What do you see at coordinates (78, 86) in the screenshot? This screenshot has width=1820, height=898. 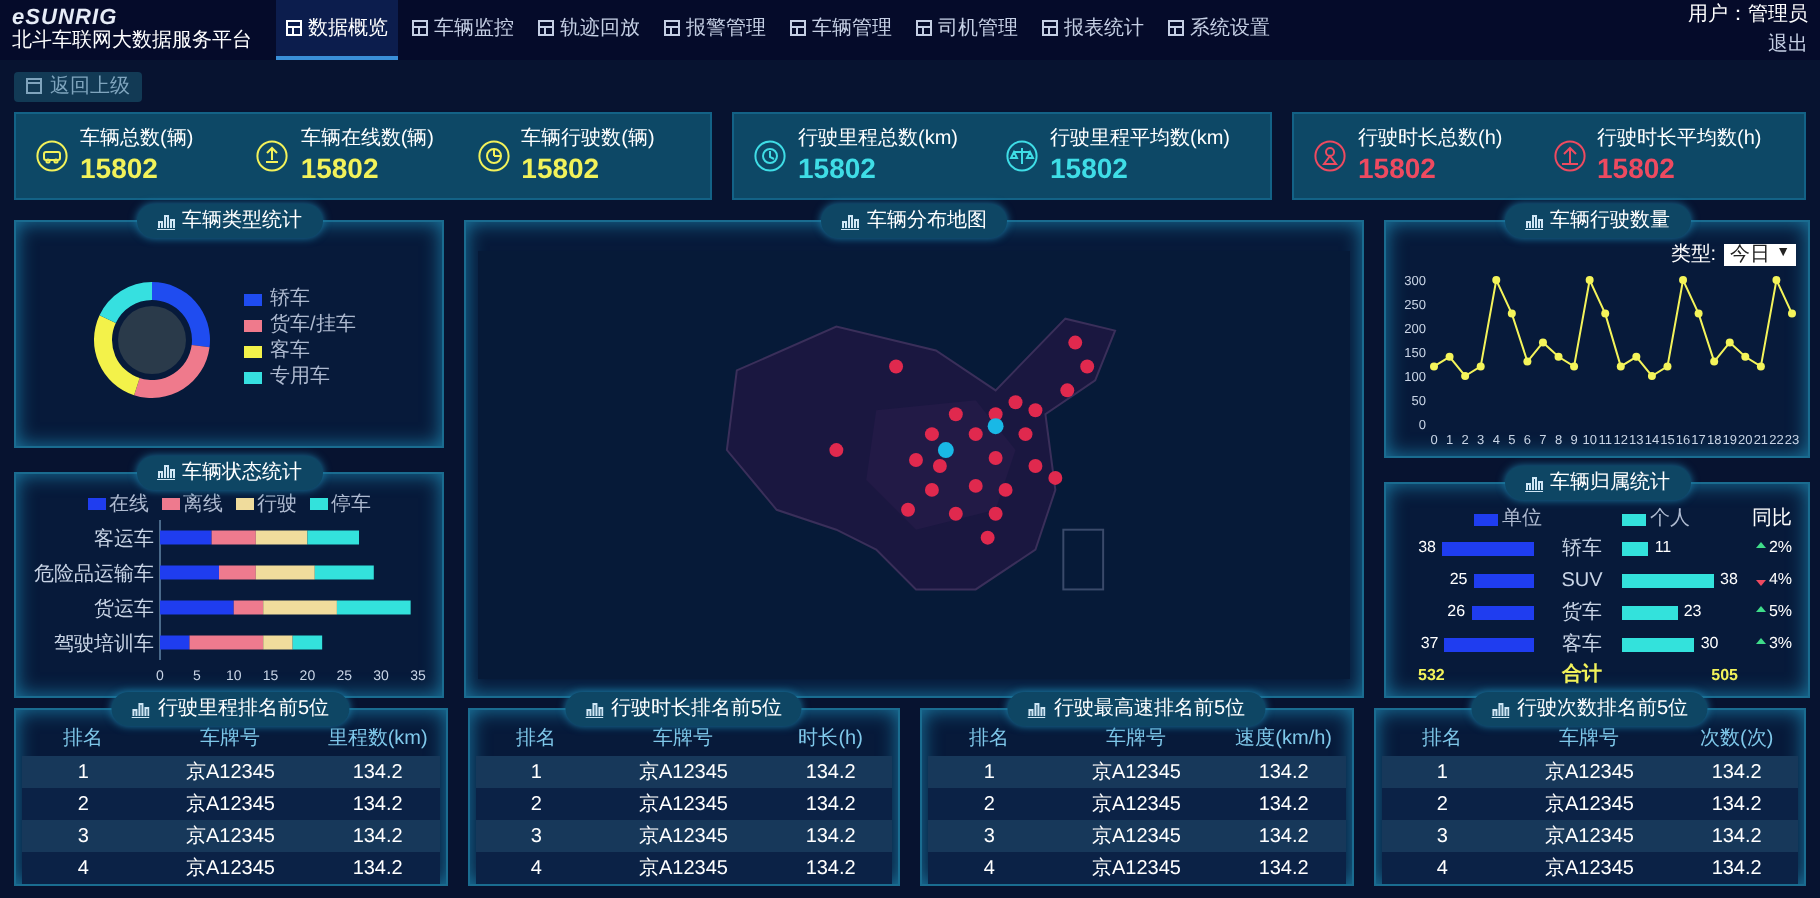 I see `back-button: 返回上级` at bounding box center [78, 86].